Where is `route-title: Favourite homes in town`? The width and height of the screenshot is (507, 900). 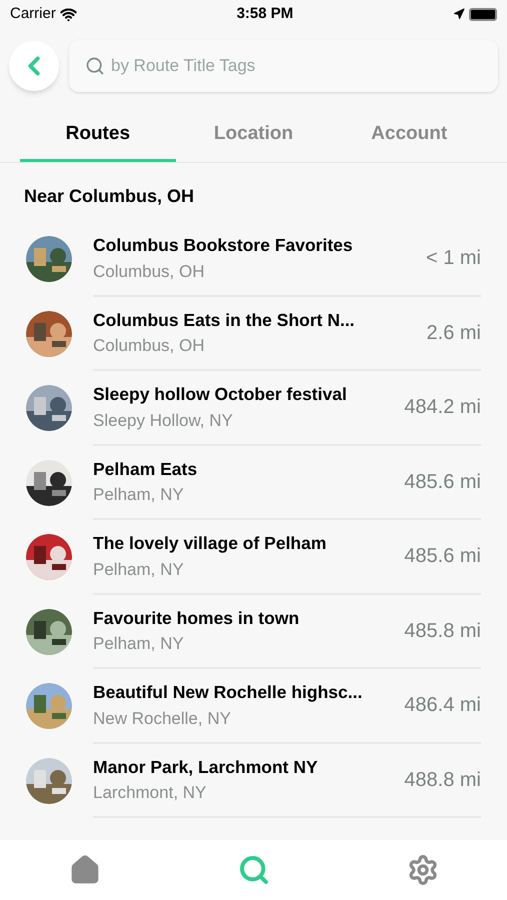 route-title: Favourite homes in town is located at coordinates (196, 618).